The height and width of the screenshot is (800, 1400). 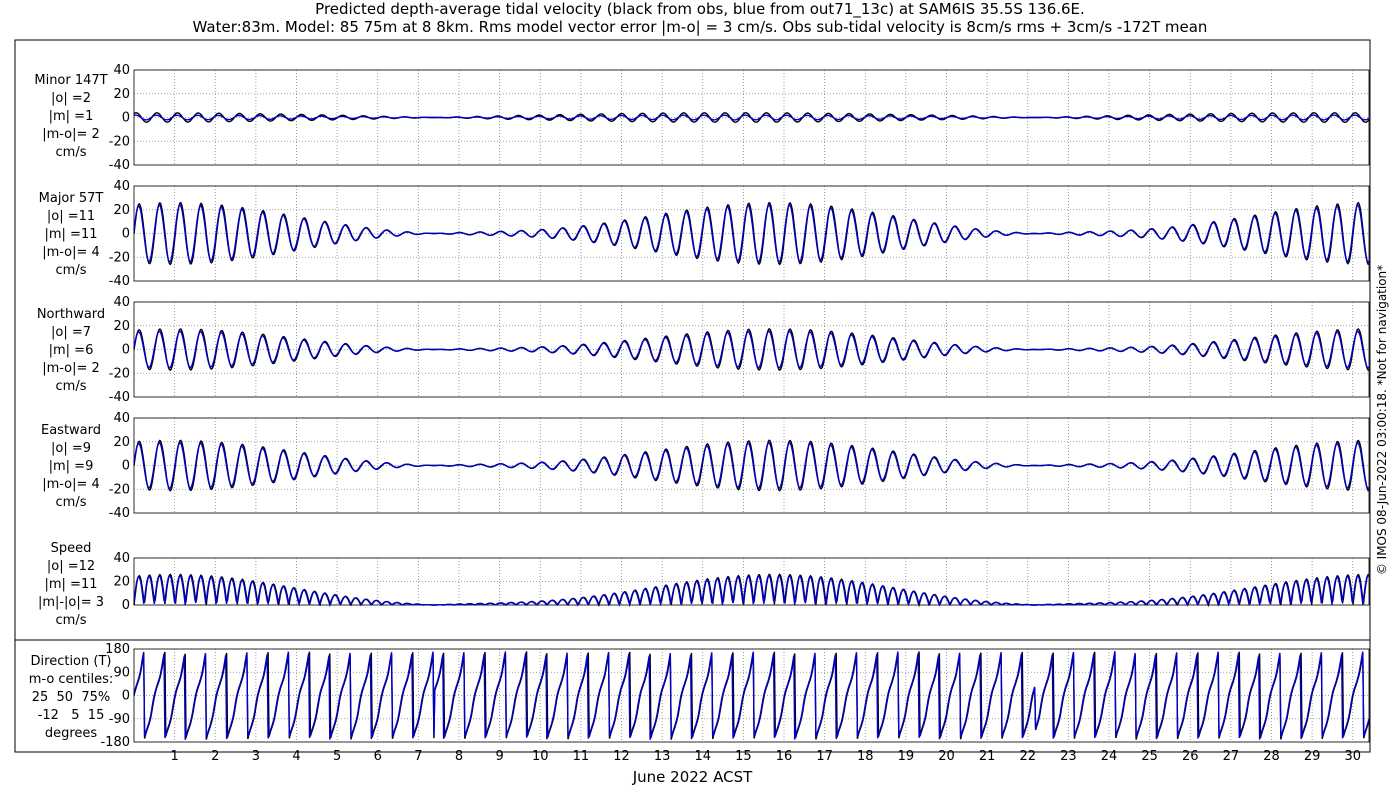 What do you see at coordinates (1352, 756) in the screenshot?
I see `x-tick-label: 30` at bounding box center [1352, 756].